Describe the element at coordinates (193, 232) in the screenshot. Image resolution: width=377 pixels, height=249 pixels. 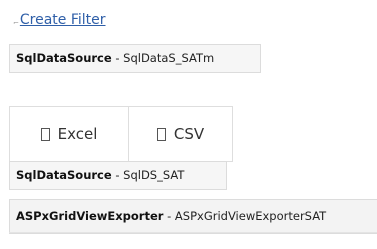
I see `divider` at that location.